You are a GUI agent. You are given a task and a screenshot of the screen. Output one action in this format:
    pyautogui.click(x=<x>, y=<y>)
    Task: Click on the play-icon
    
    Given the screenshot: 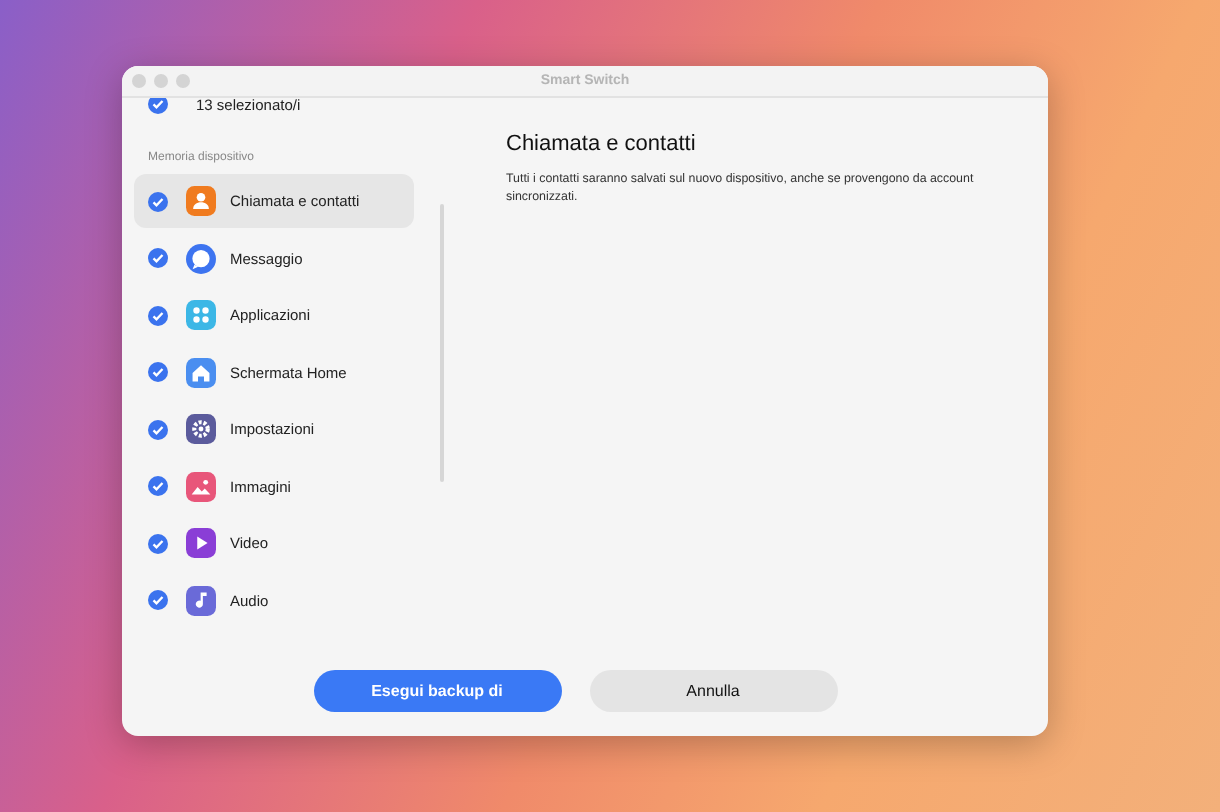 What is the action you would take?
    pyautogui.click(x=201, y=543)
    